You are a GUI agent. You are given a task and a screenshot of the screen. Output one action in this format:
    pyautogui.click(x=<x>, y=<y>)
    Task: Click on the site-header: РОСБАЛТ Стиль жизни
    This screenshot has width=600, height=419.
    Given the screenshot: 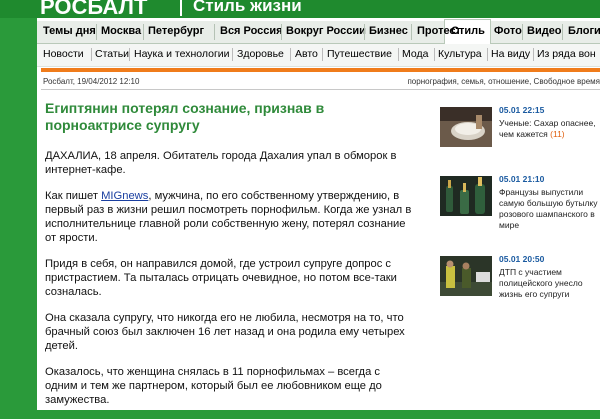 What is the action you would take?
    pyautogui.click(x=300, y=10)
    